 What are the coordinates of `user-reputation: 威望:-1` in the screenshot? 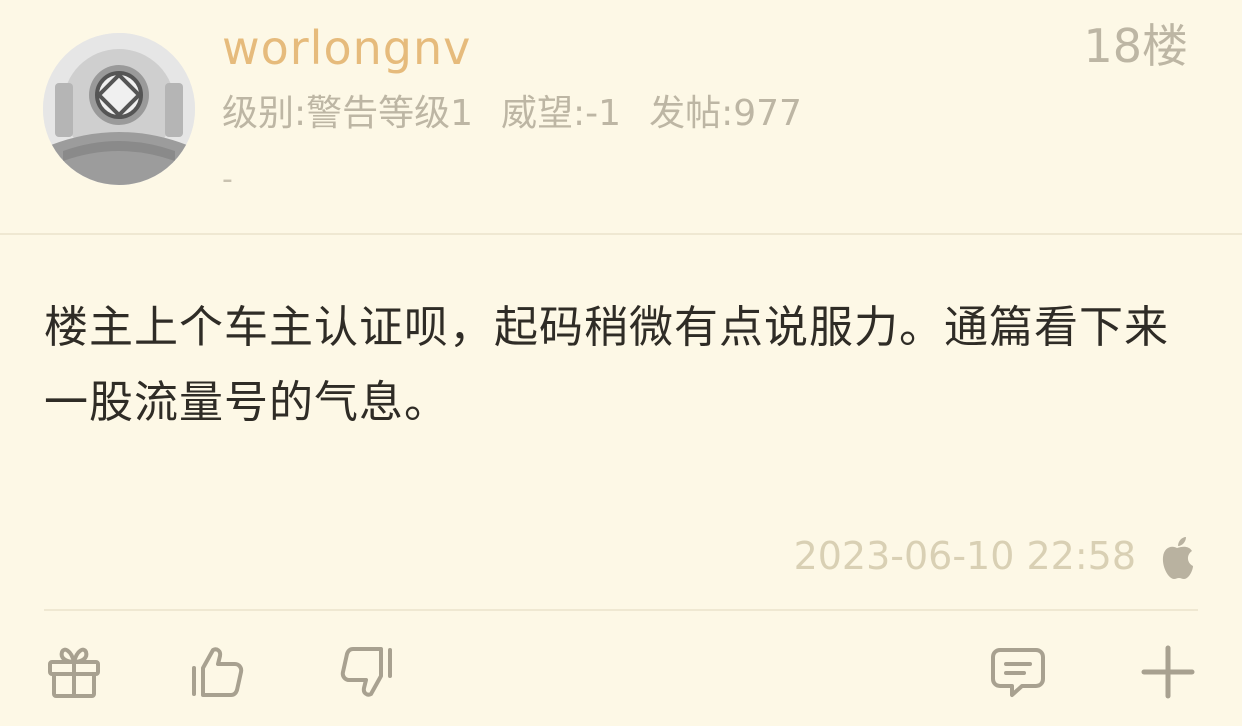 It's located at (561, 113).